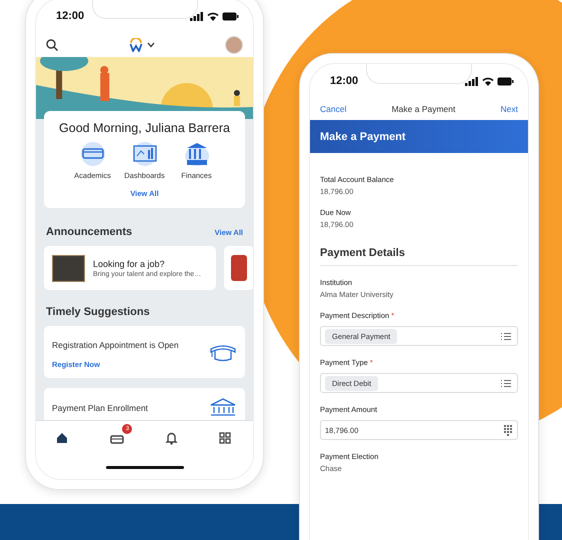 Image resolution: width=562 pixels, height=540 pixels. What do you see at coordinates (135, 45) in the screenshot?
I see `logo-icon` at bounding box center [135, 45].